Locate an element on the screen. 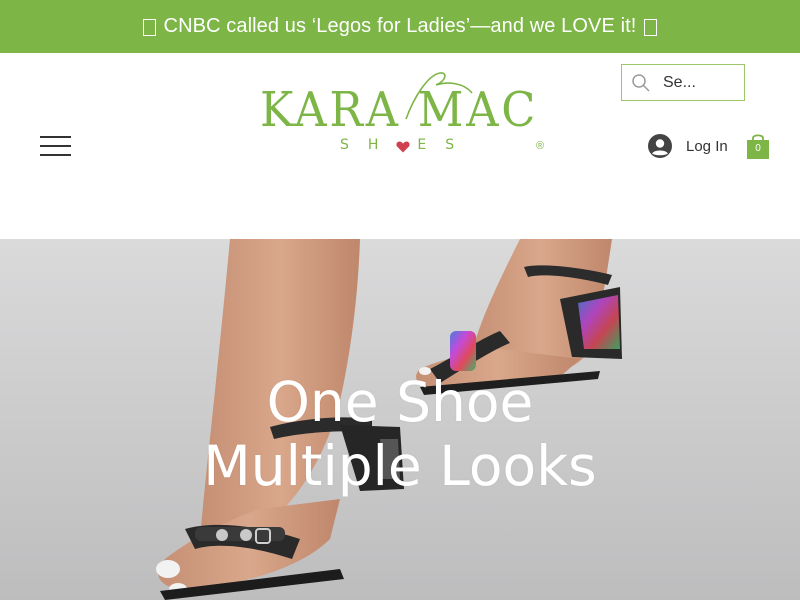 The width and height of the screenshot is (800, 600). user-avatar-icon is located at coordinates (660, 146).